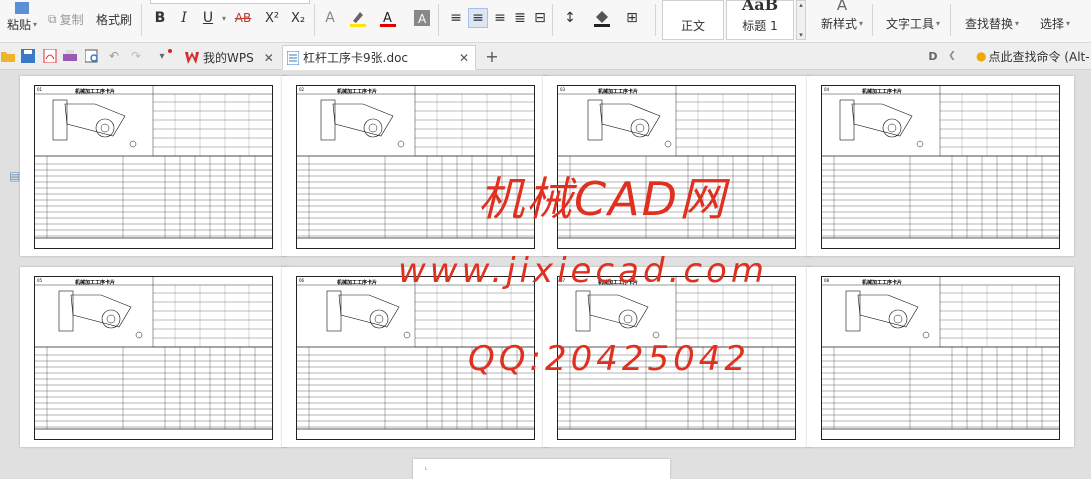 This screenshot has width=1091, height=479. Describe the element at coordinates (1051, 24) in the screenshot. I see `select-label: 选择` at that location.